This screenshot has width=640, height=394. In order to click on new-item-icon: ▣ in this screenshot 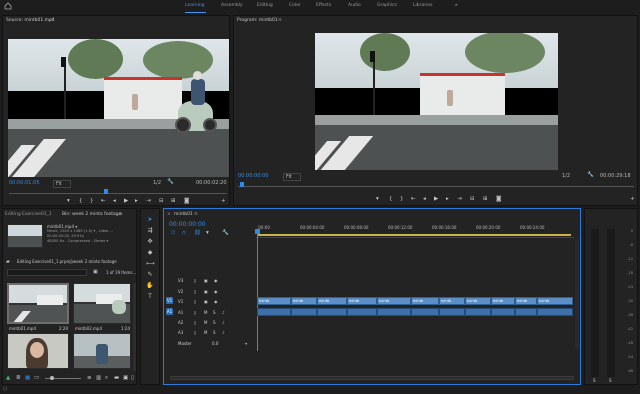, I will do `click(125, 378)`.